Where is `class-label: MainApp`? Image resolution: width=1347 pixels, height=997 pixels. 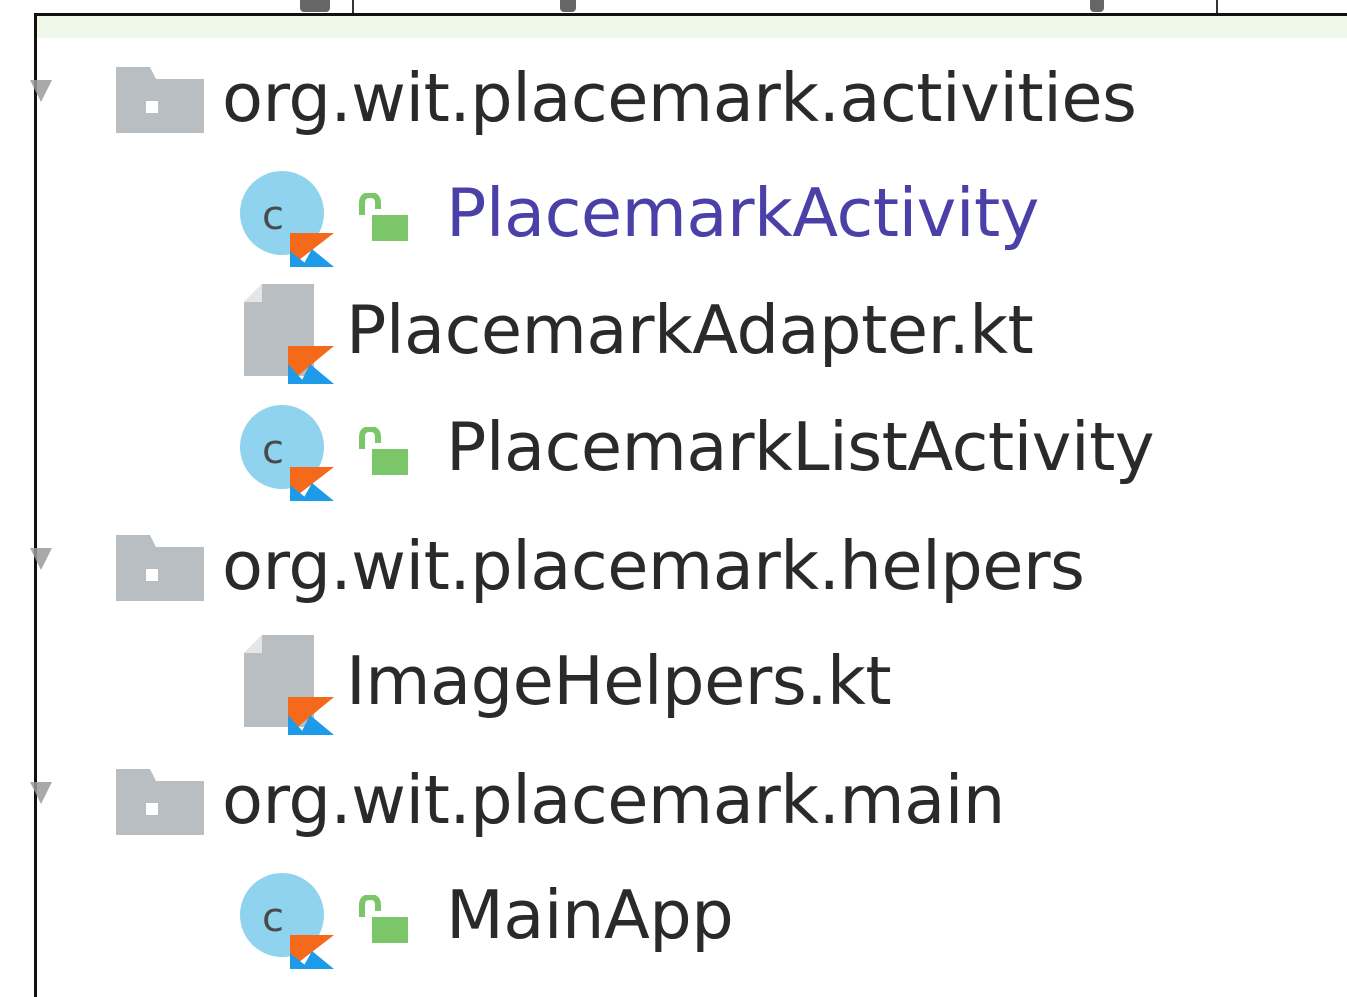 class-label: MainApp is located at coordinates (590, 915).